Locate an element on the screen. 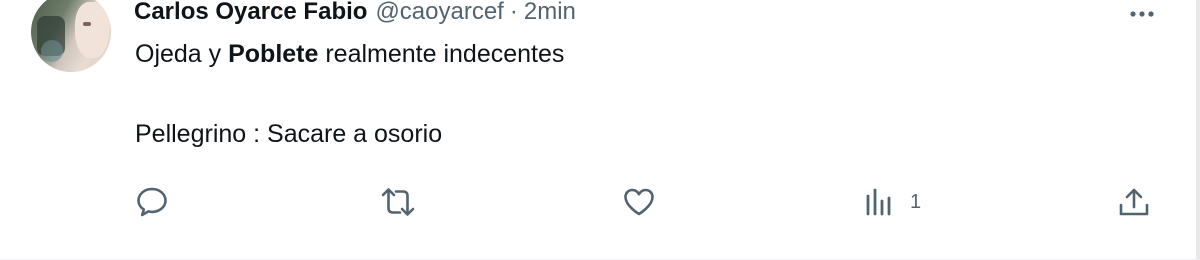  author-name: Carlos Oyarce Fabio is located at coordinates (250, 13).